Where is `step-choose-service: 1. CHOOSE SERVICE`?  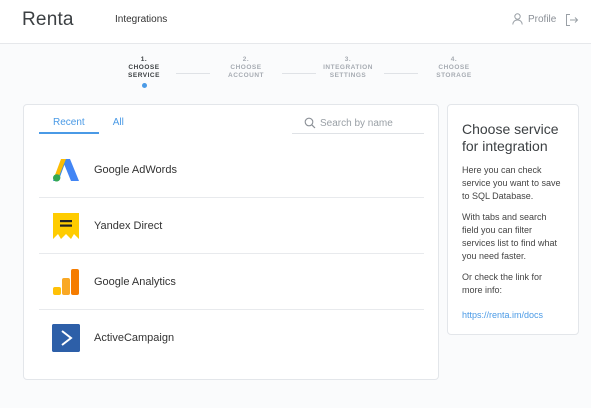 step-choose-service: 1. CHOOSE SERVICE is located at coordinates (144, 72).